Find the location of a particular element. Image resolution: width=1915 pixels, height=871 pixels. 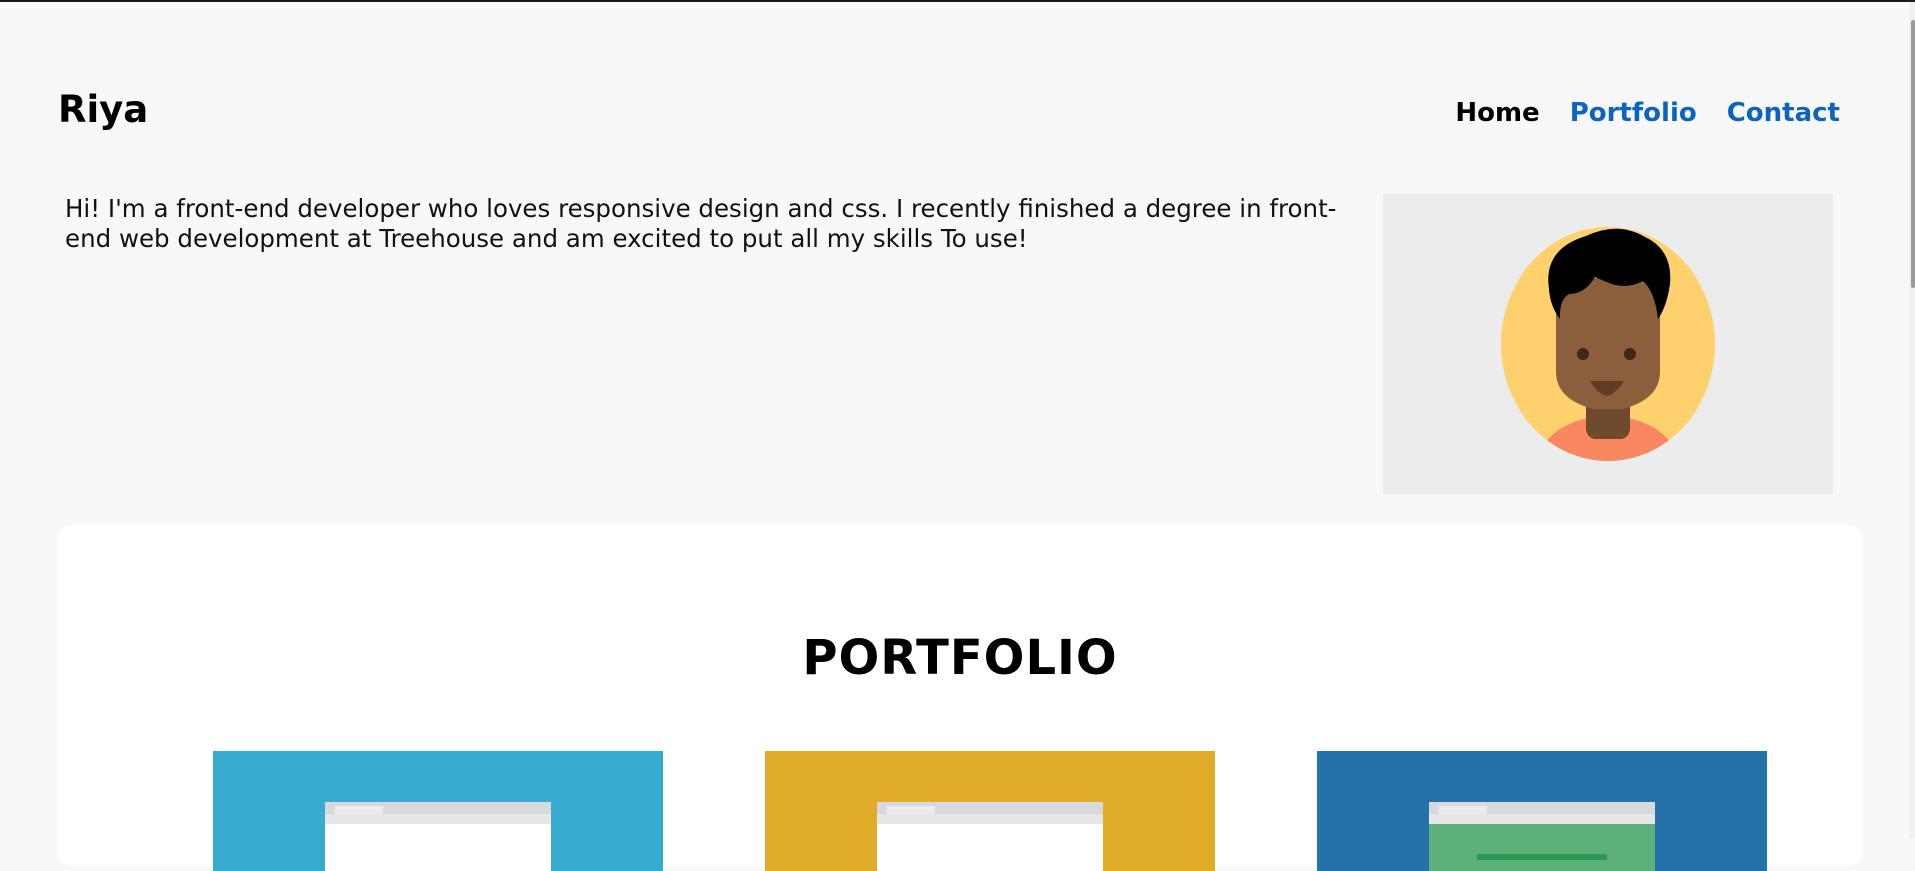

nav-contact-link: Contact is located at coordinates (1783, 113).